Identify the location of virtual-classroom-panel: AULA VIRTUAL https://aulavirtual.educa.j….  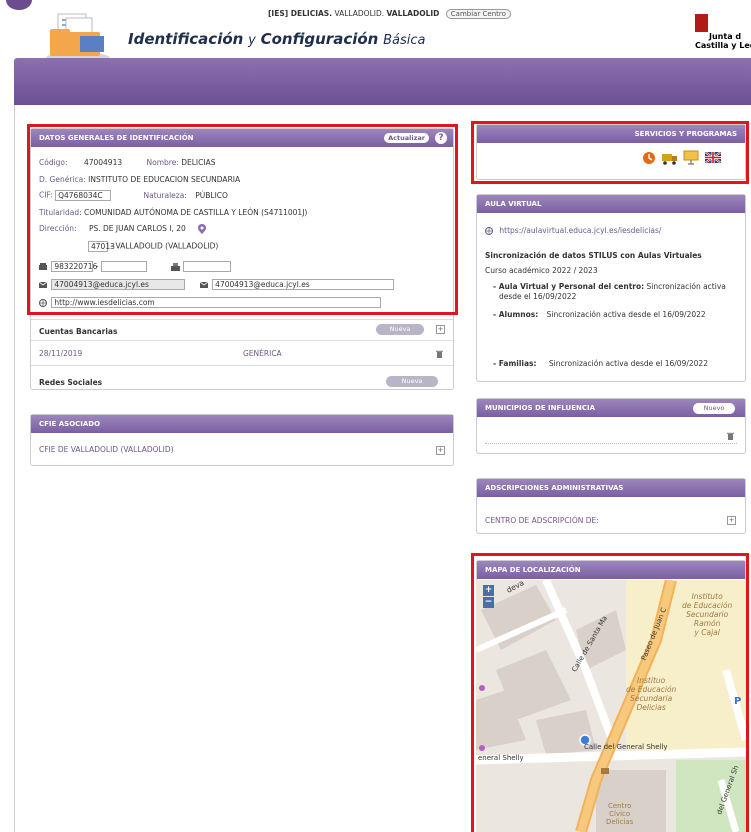
(611, 288).